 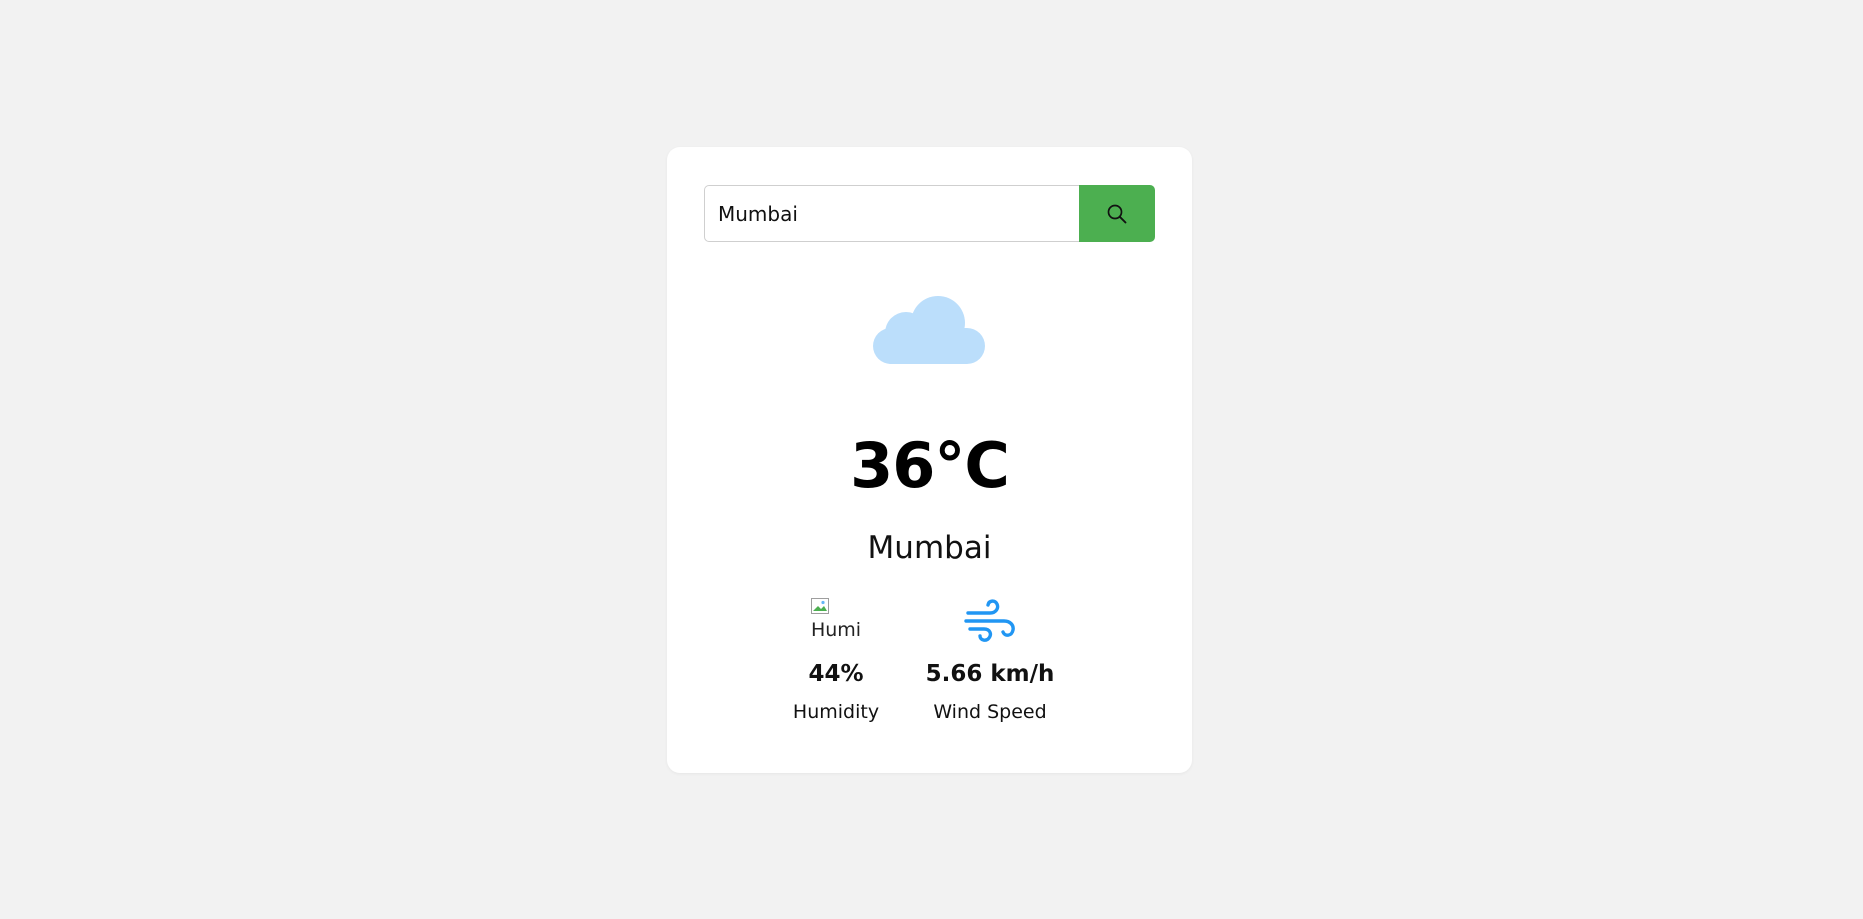 I want to click on wind-icon, so click(x=989, y=620).